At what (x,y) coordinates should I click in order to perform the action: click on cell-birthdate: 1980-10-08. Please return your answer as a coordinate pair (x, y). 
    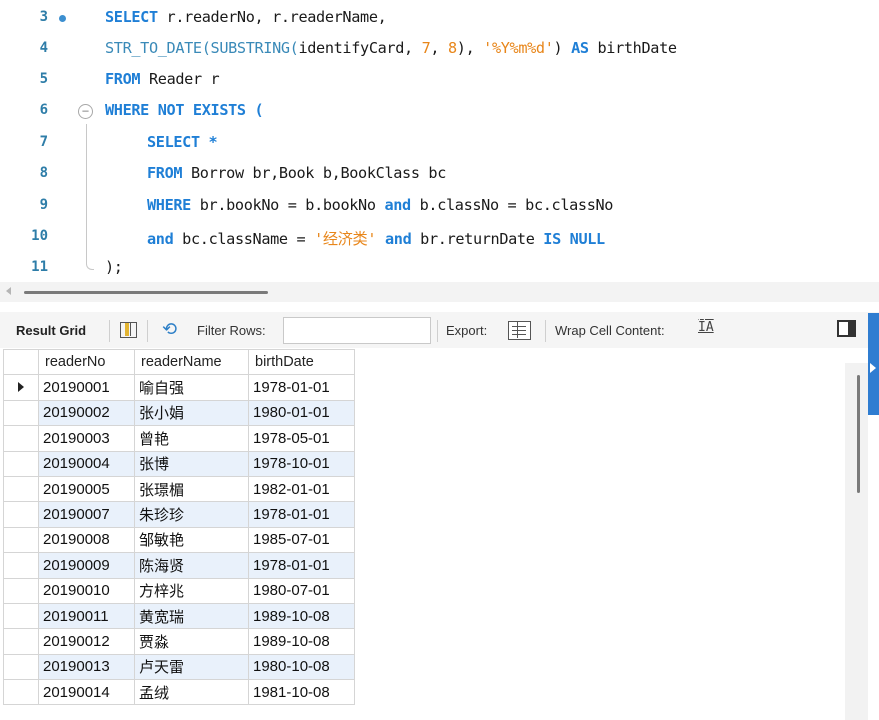
    Looking at the image, I should click on (301, 667).